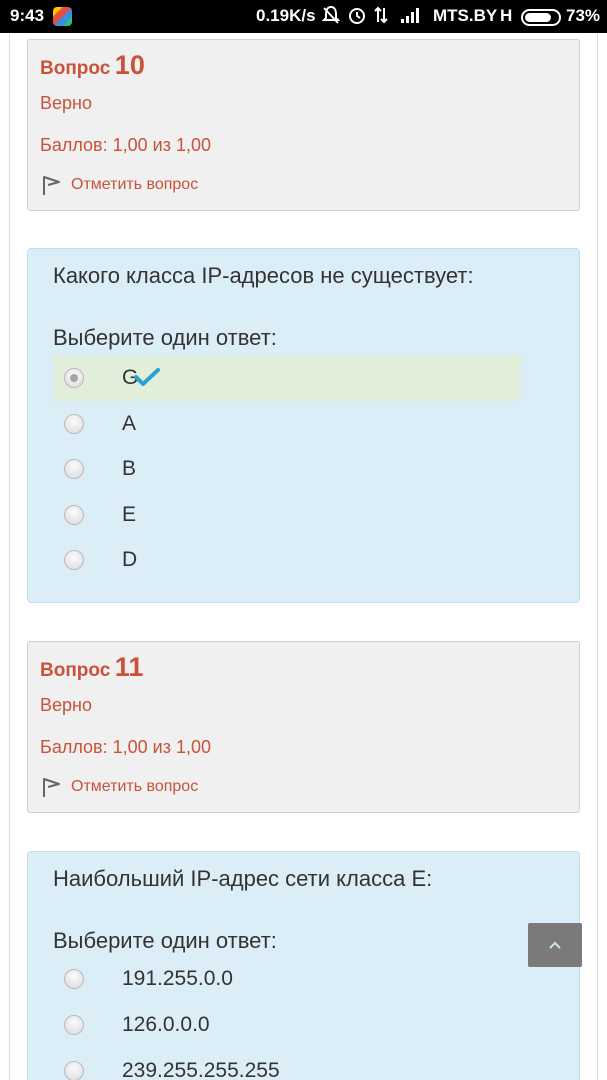 This screenshot has width=607, height=1080. What do you see at coordinates (243, 878) in the screenshot?
I see `question-text: Наибольший IP-адрес сети класса E:` at bounding box center [243, 878].